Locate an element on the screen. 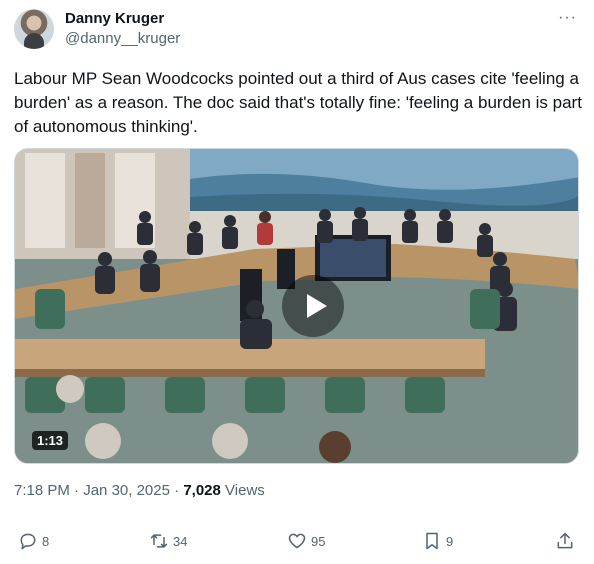 The height and width of the screenshot is (564, 594). tweet-date: Jan 30, 2025 is located at coordinates (126, 490).